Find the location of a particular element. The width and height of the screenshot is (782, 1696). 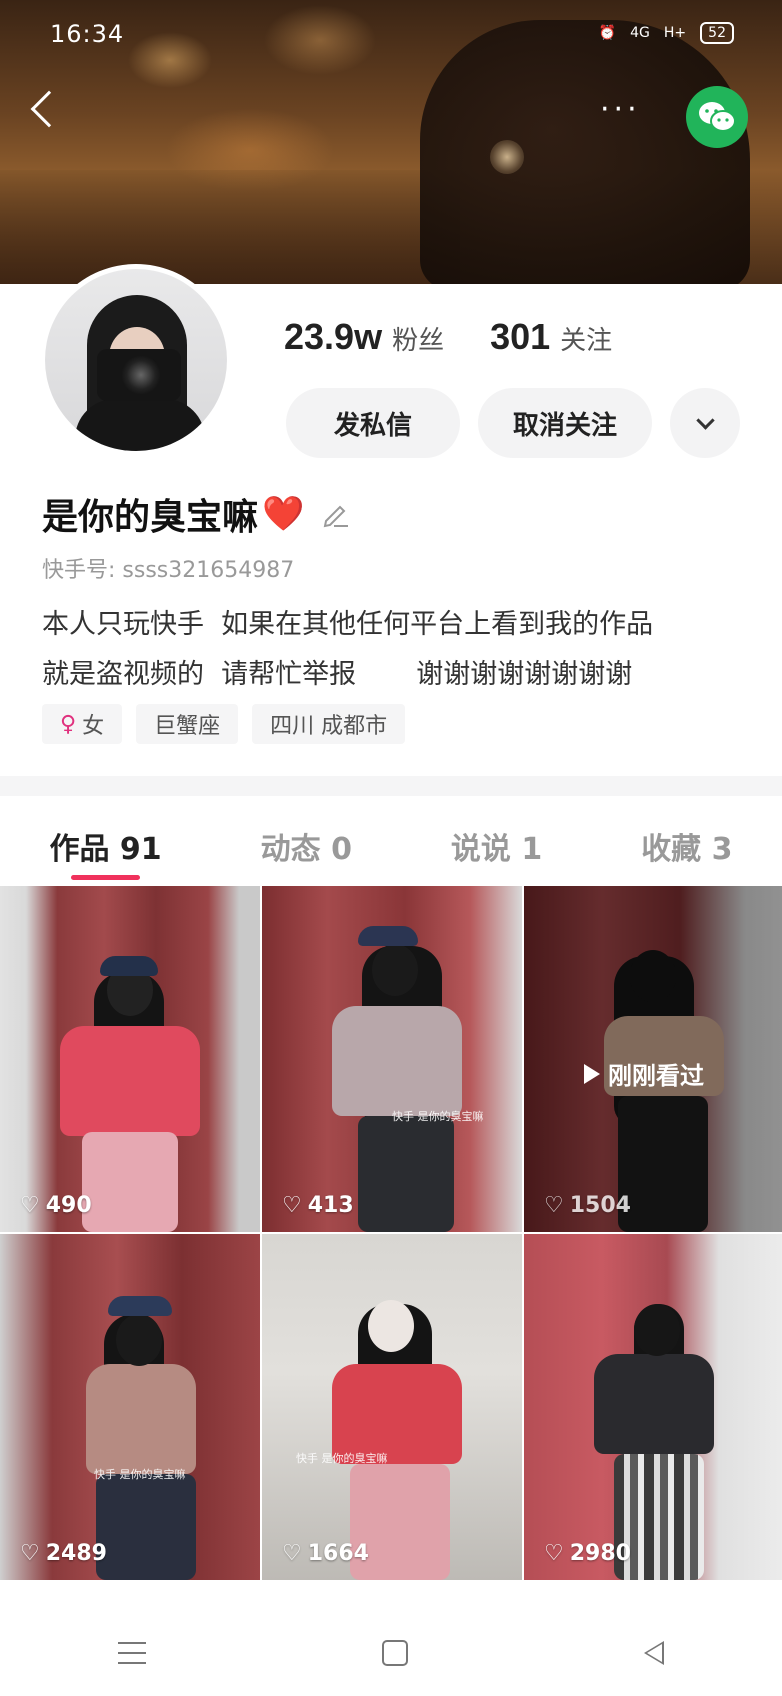

tab-favorites: 收藏 3 is located at coordinates (686, 846).